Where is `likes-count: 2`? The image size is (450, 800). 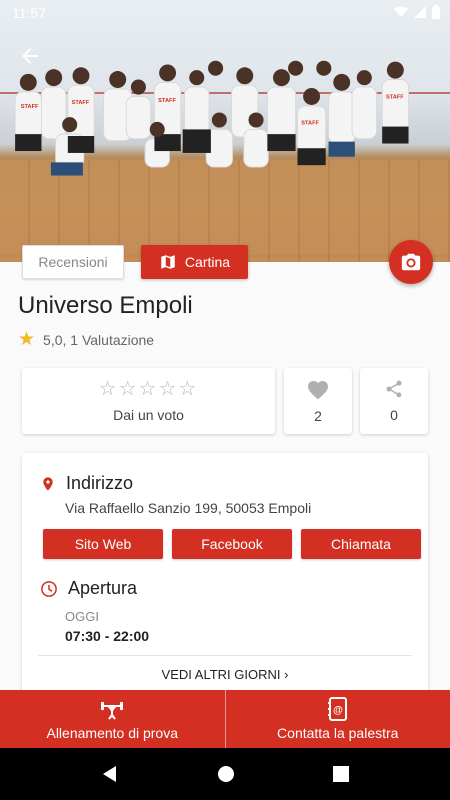
likes-count: 2 is located at coordinates (318, 416).